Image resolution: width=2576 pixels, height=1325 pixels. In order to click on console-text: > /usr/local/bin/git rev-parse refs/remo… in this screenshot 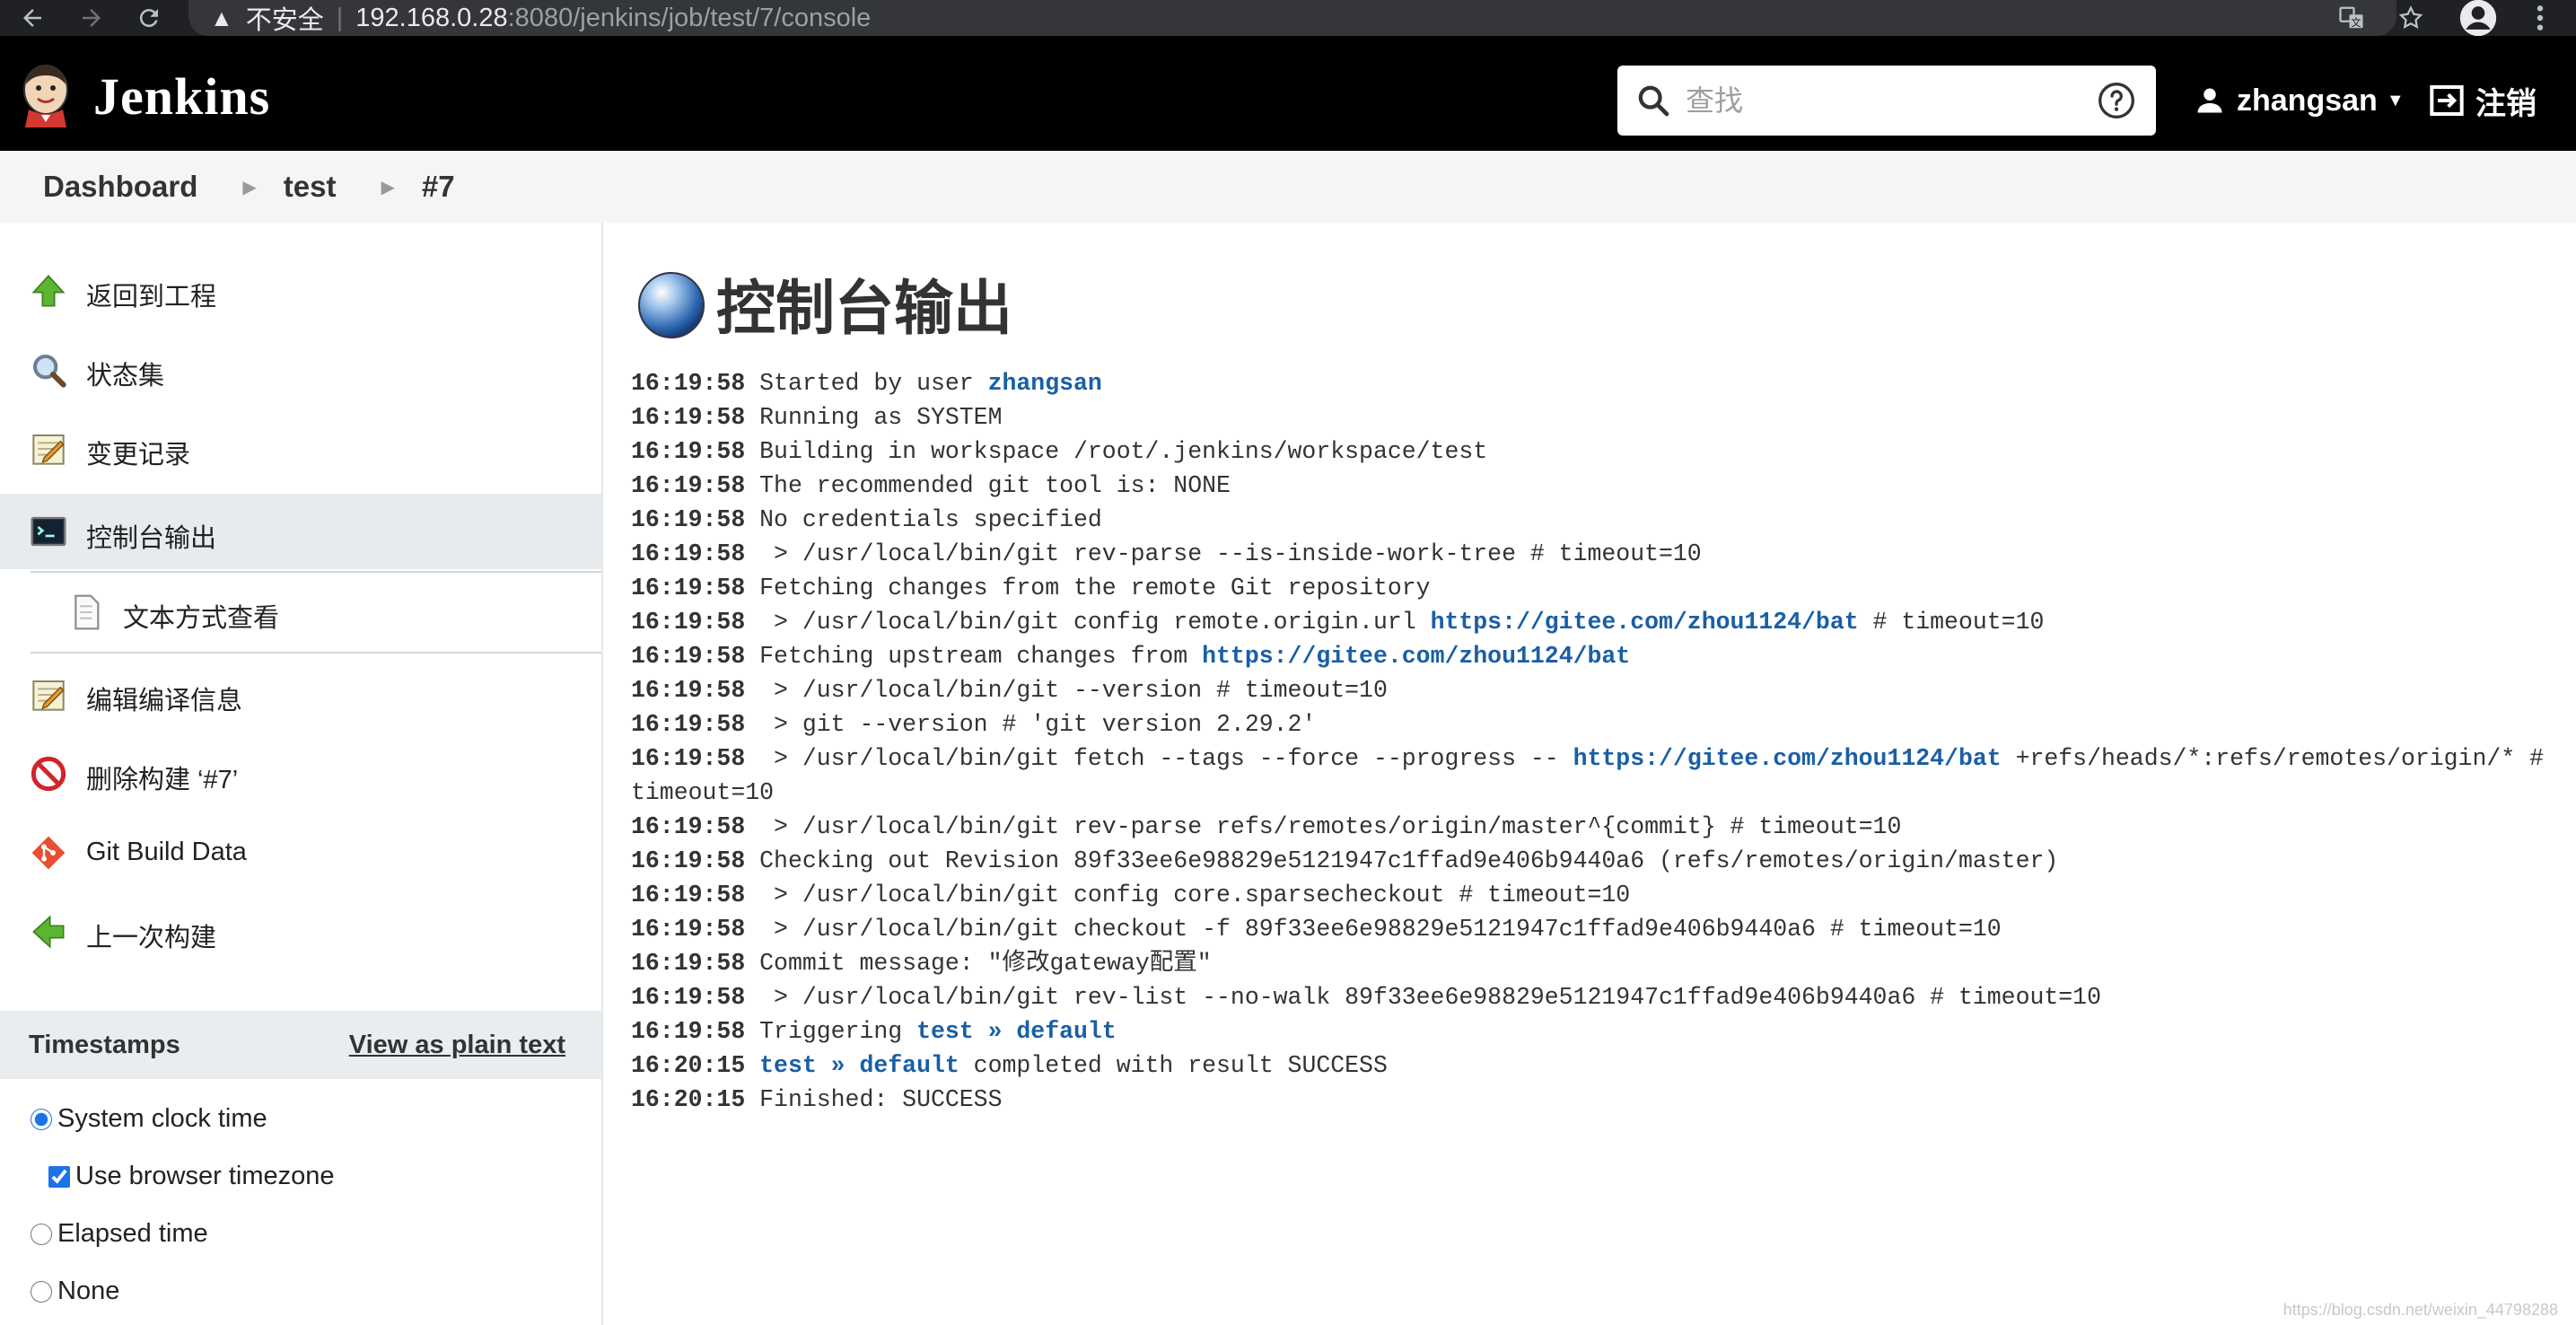, I will do `click(1323, 826)`.